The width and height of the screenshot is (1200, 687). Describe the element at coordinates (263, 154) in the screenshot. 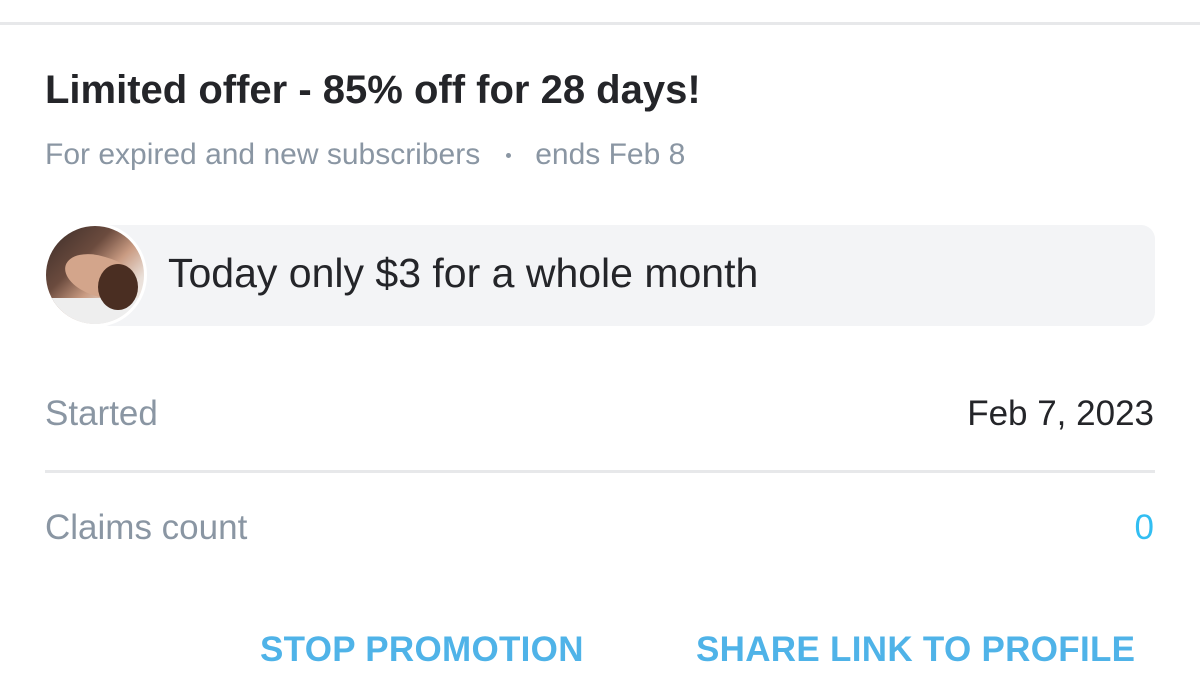

I see `offer-audience: For expired and new subscribers` at that location.